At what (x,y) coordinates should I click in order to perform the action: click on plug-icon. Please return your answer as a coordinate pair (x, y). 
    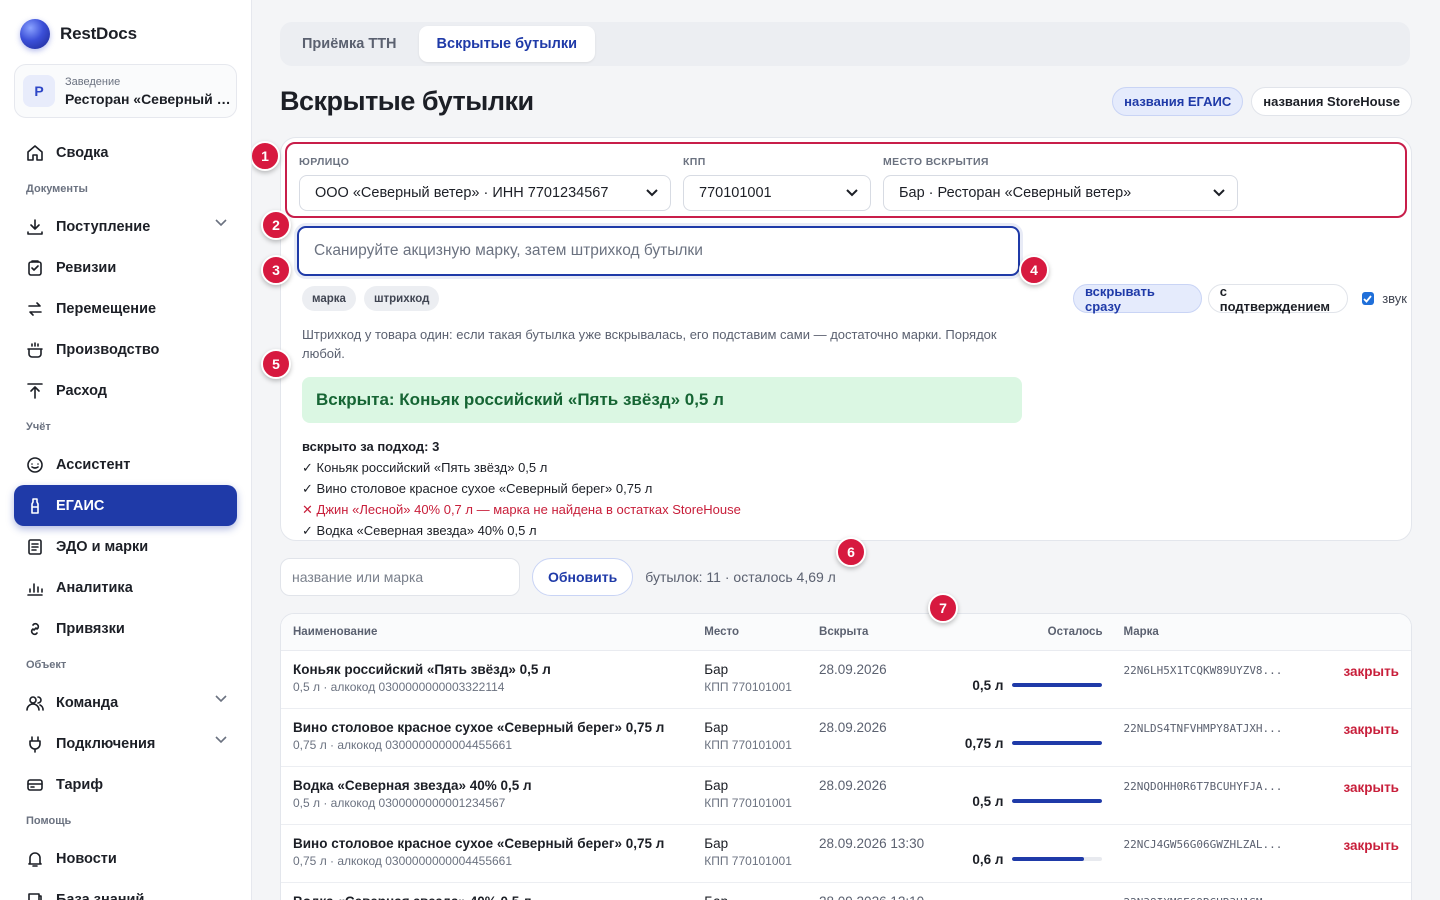
    Looking at the image, I should click on (35, 744).